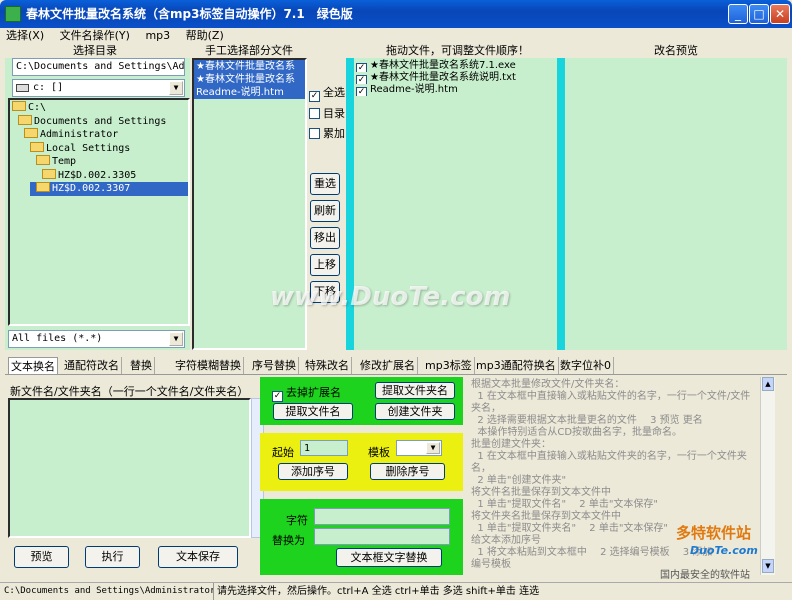 This screenshot has height=600, width=792. Describe the element at coordinates (415, 411) in the screenshot. I see `create-folder-button: 创建文件夹` at that location.